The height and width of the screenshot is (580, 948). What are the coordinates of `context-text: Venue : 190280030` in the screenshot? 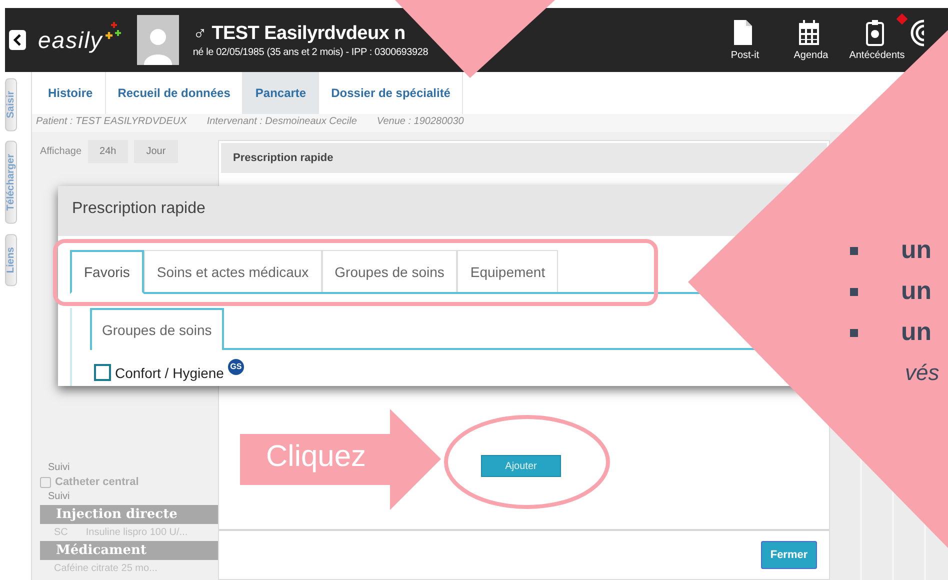 It's located at (420, 122).